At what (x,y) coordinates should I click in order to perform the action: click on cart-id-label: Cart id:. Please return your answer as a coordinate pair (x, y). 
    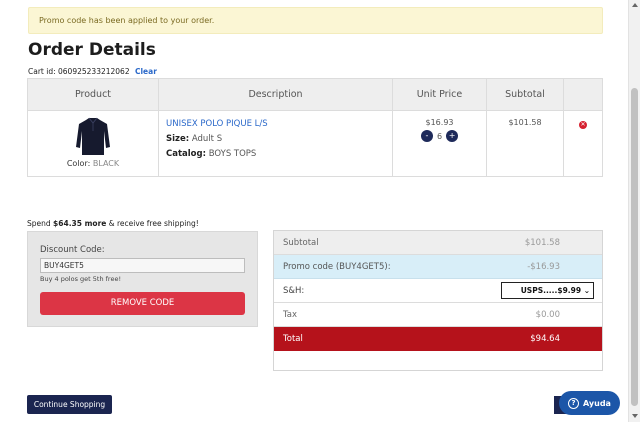
    Looking at the image, I should click on (42, 71).